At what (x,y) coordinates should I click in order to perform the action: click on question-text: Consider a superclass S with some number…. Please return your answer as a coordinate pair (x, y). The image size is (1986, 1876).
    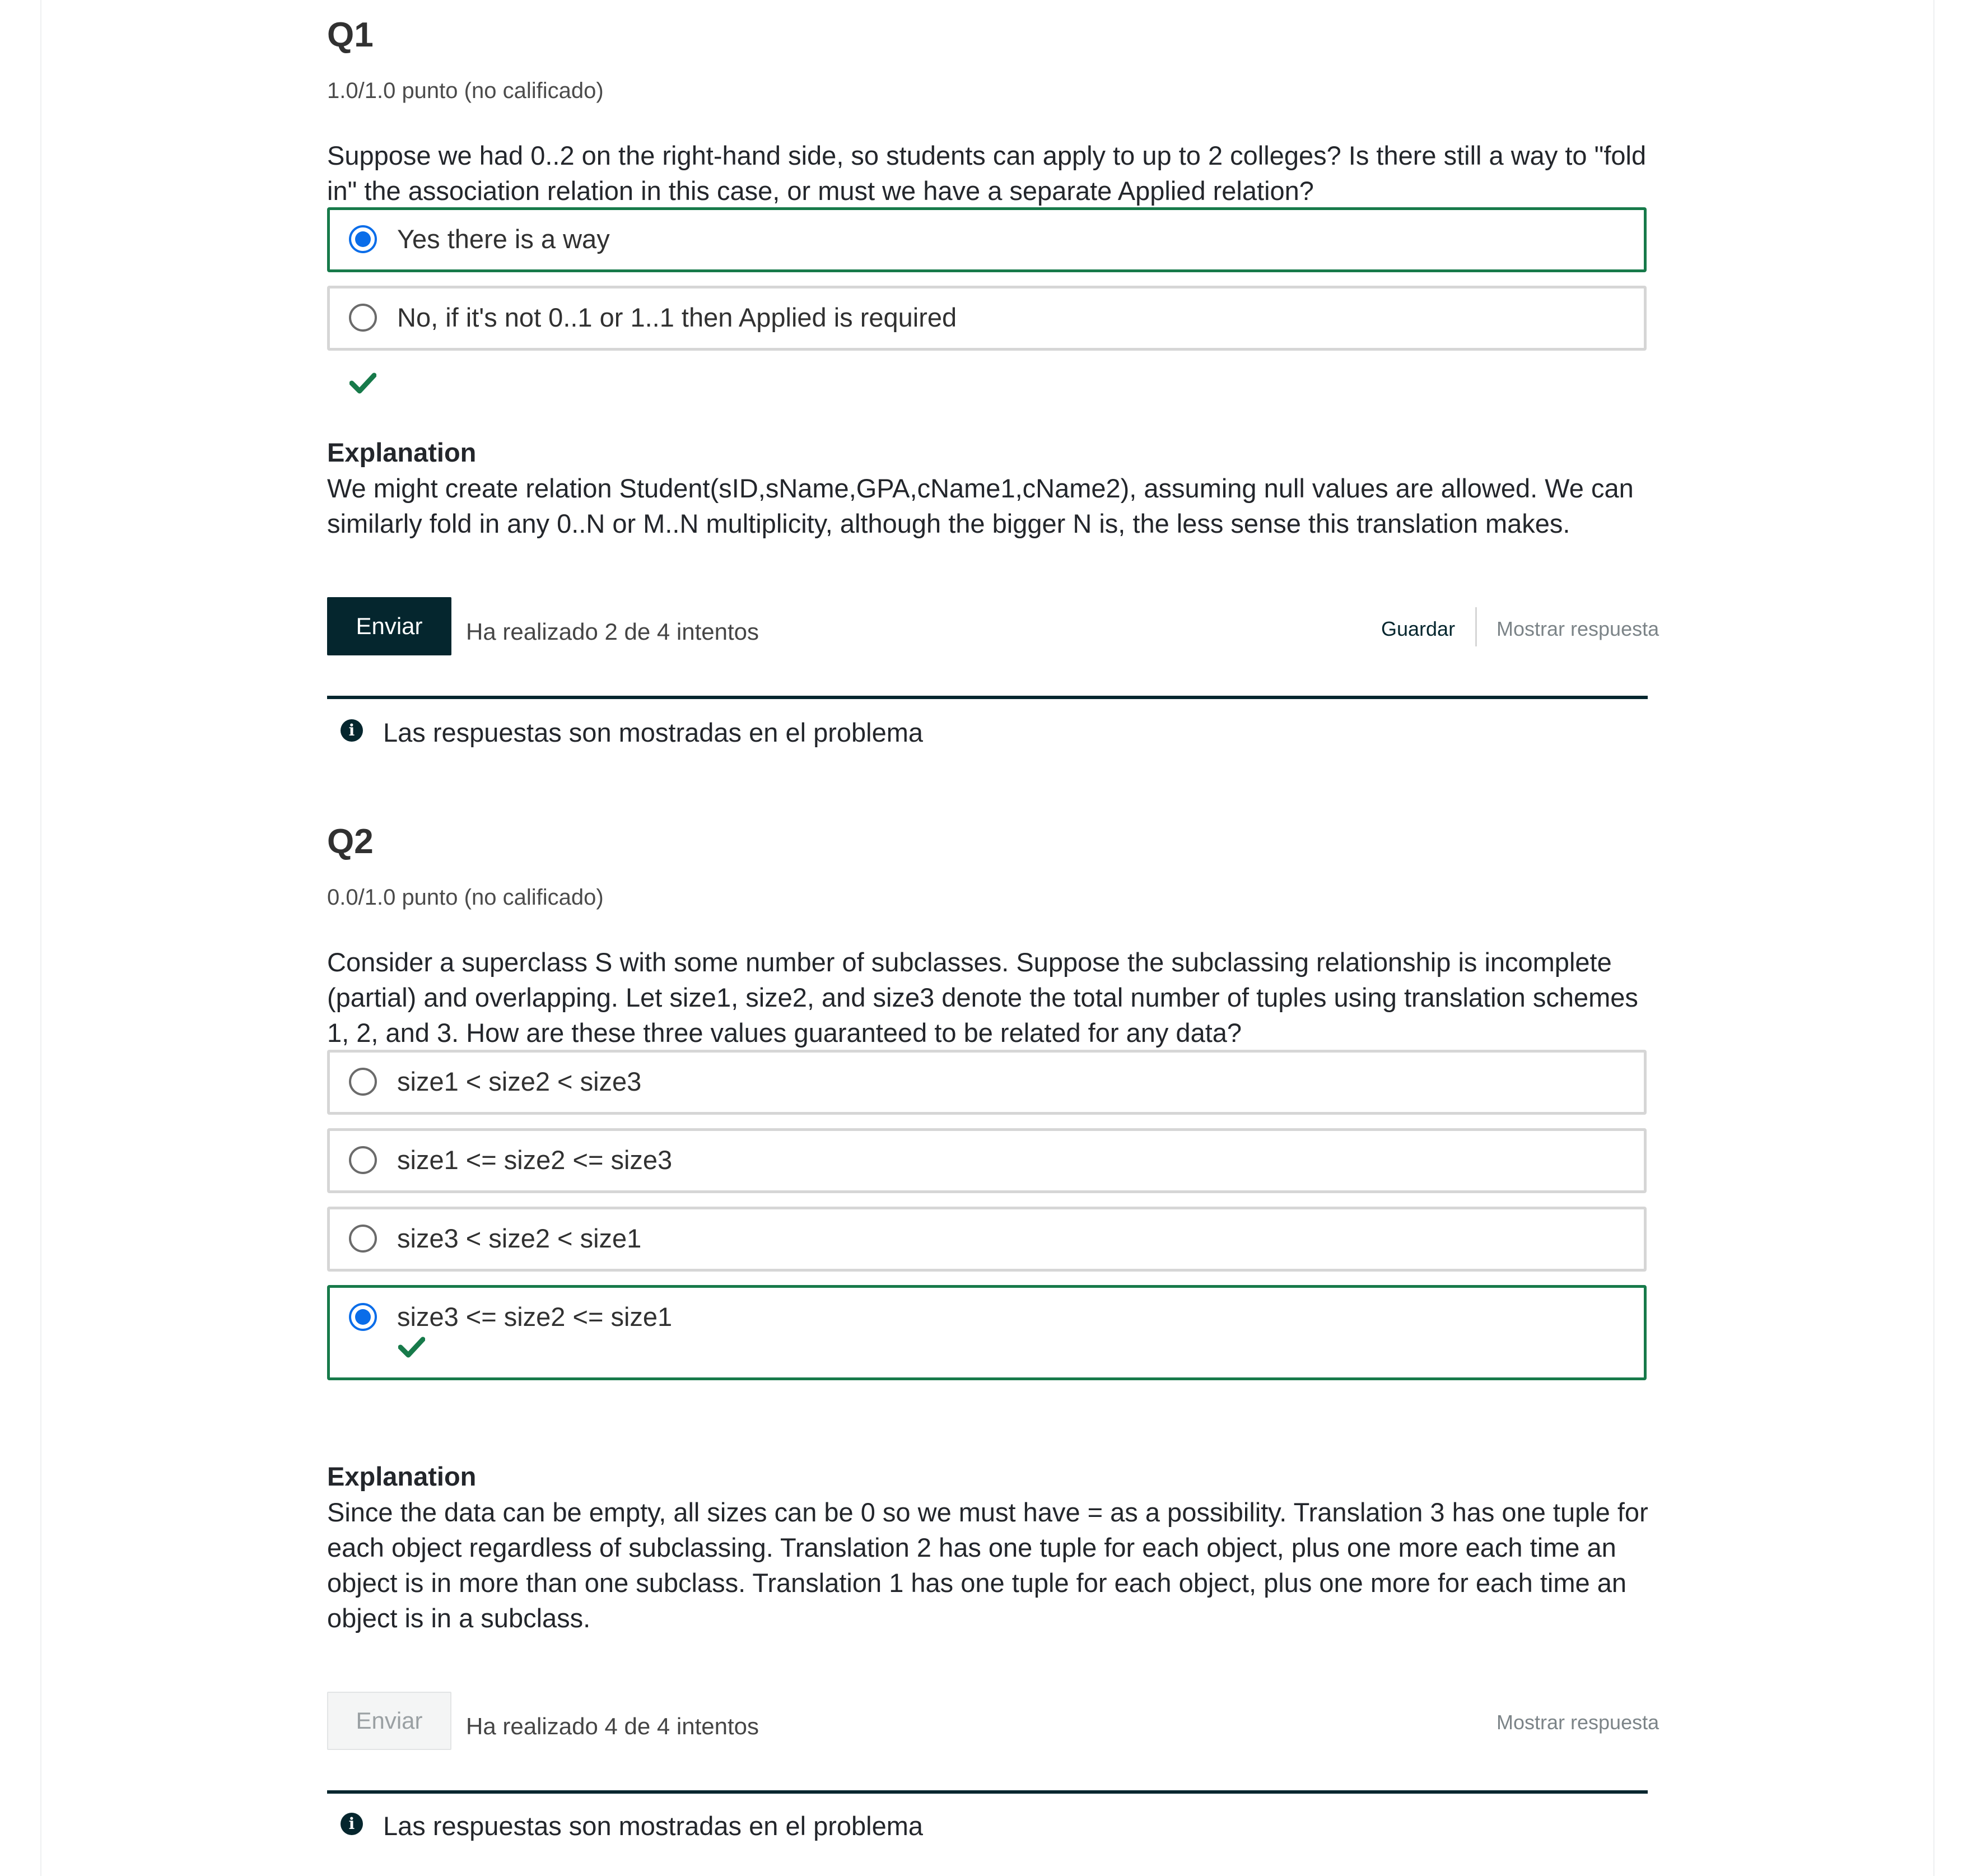
    Looking at the image, I should click on (982, 997).